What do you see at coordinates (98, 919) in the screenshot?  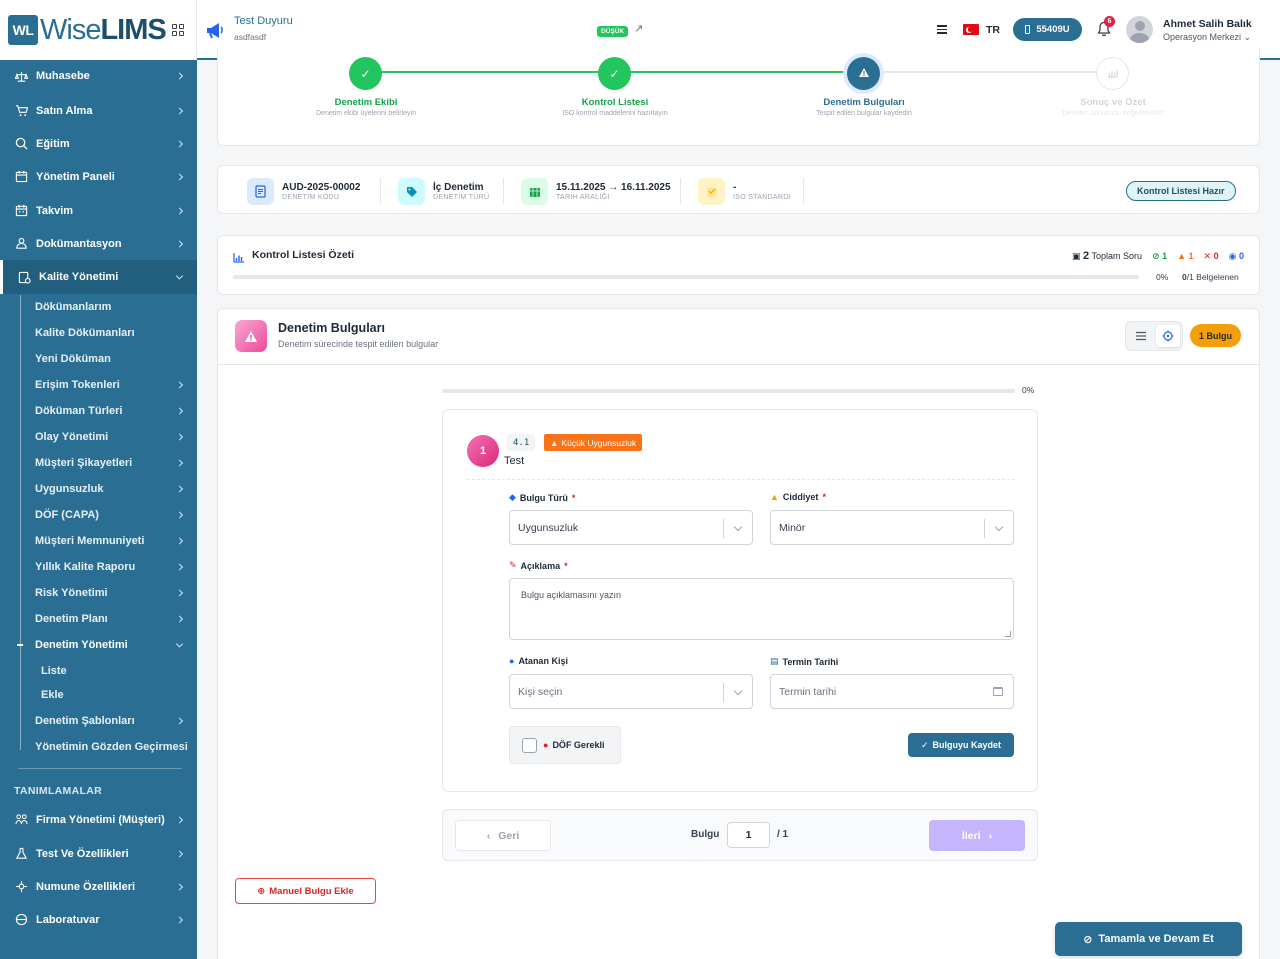 I see `sidebar-item-laboratuvar: Laboratuvar` at bounding box center [98, 919].